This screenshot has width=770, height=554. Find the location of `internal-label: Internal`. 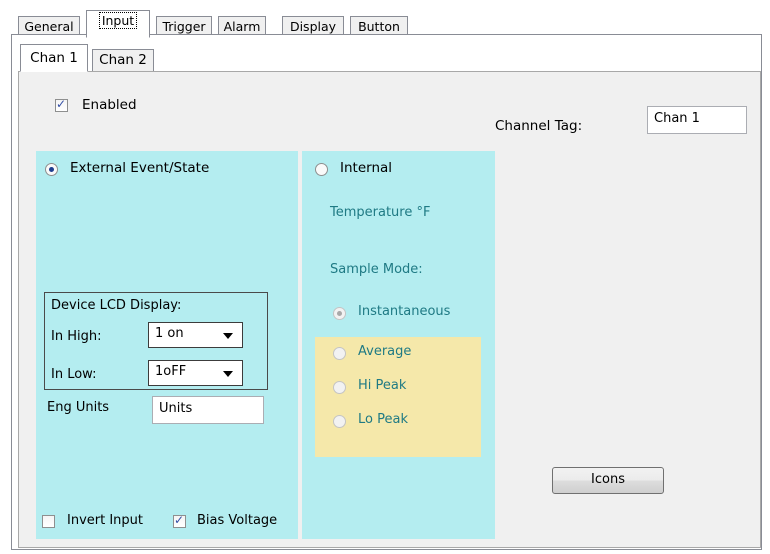

internal-label: Internal is located at coordinates (366, 168).